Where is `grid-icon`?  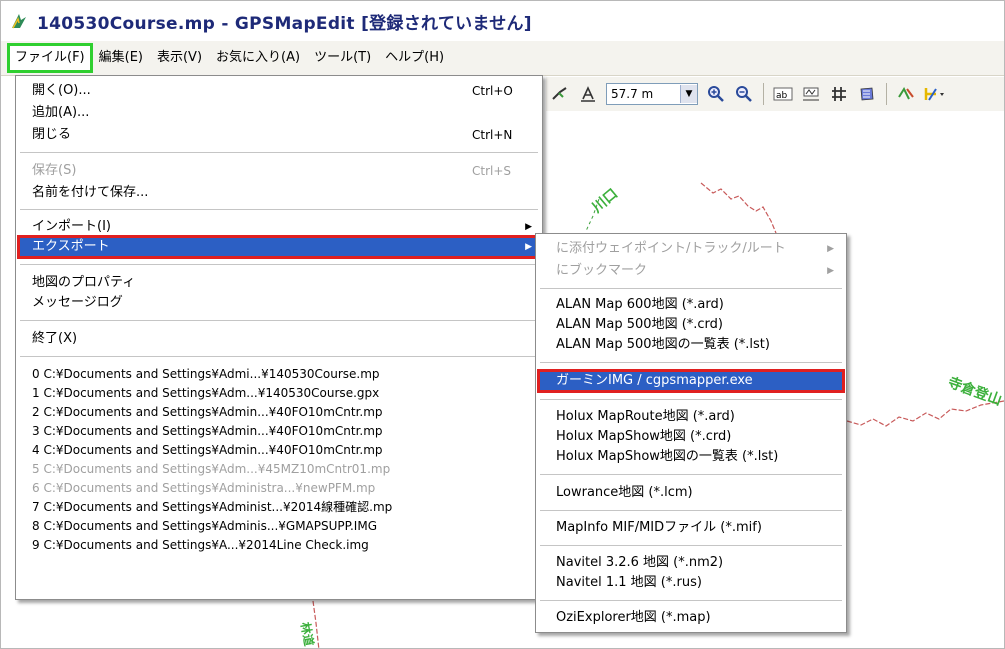 grid-icon is located at coordinates (839, 94).